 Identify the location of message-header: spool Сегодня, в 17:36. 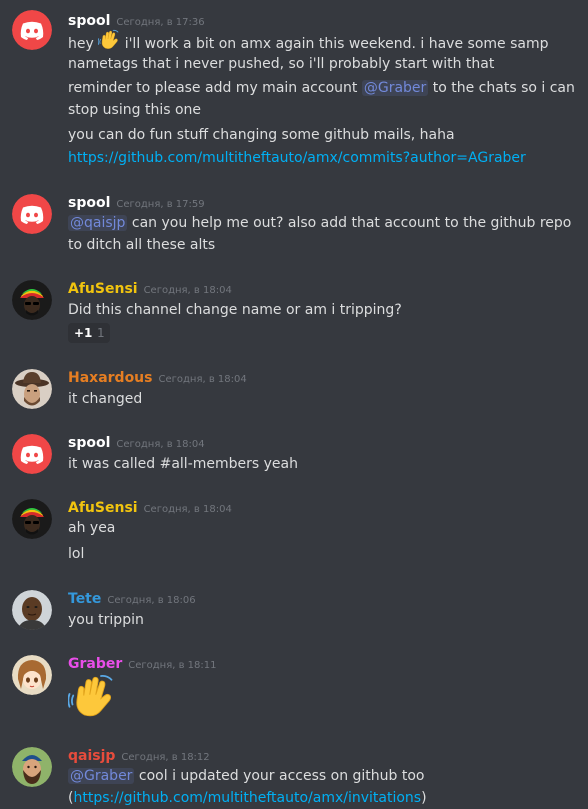
(136, 20).